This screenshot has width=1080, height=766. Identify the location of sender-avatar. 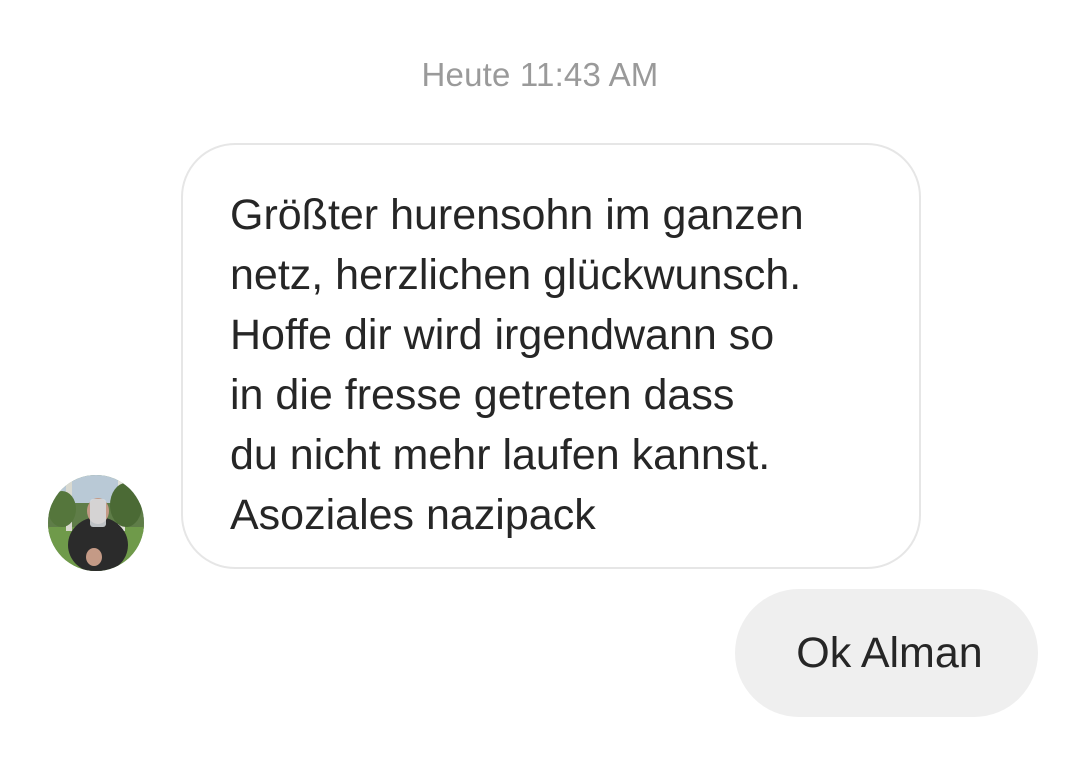
(96, 523).